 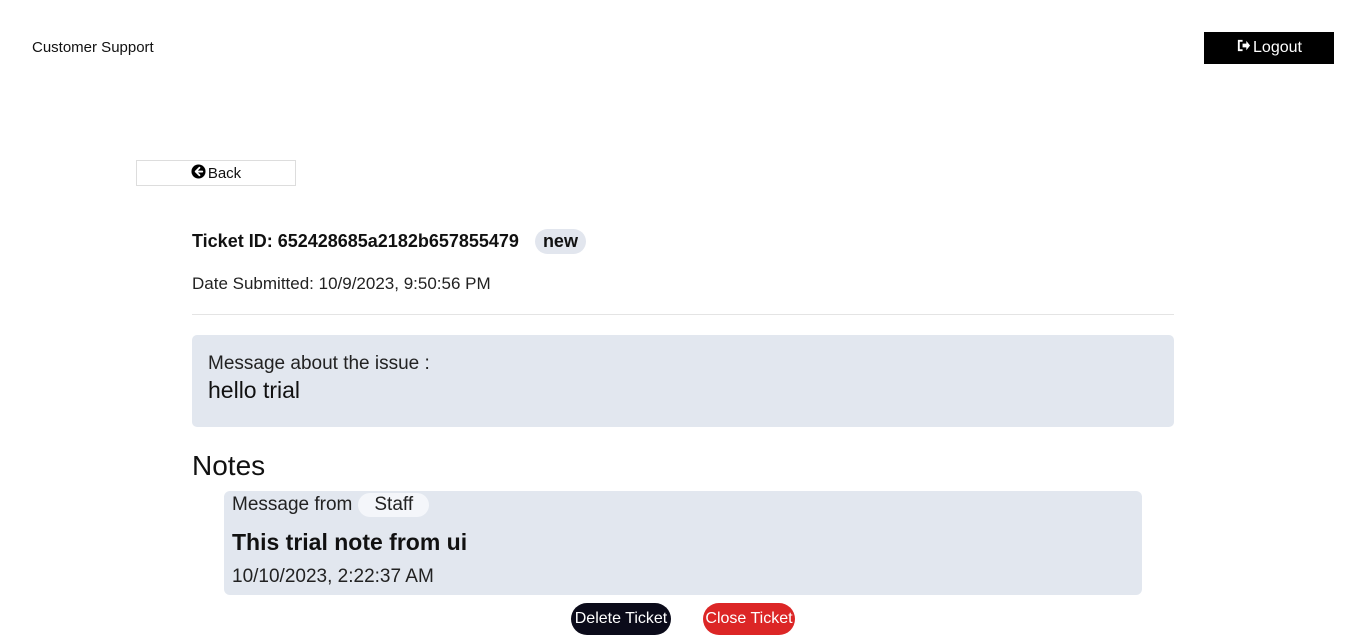 I want to click on back-button: Back, so click(x=216, y=173).